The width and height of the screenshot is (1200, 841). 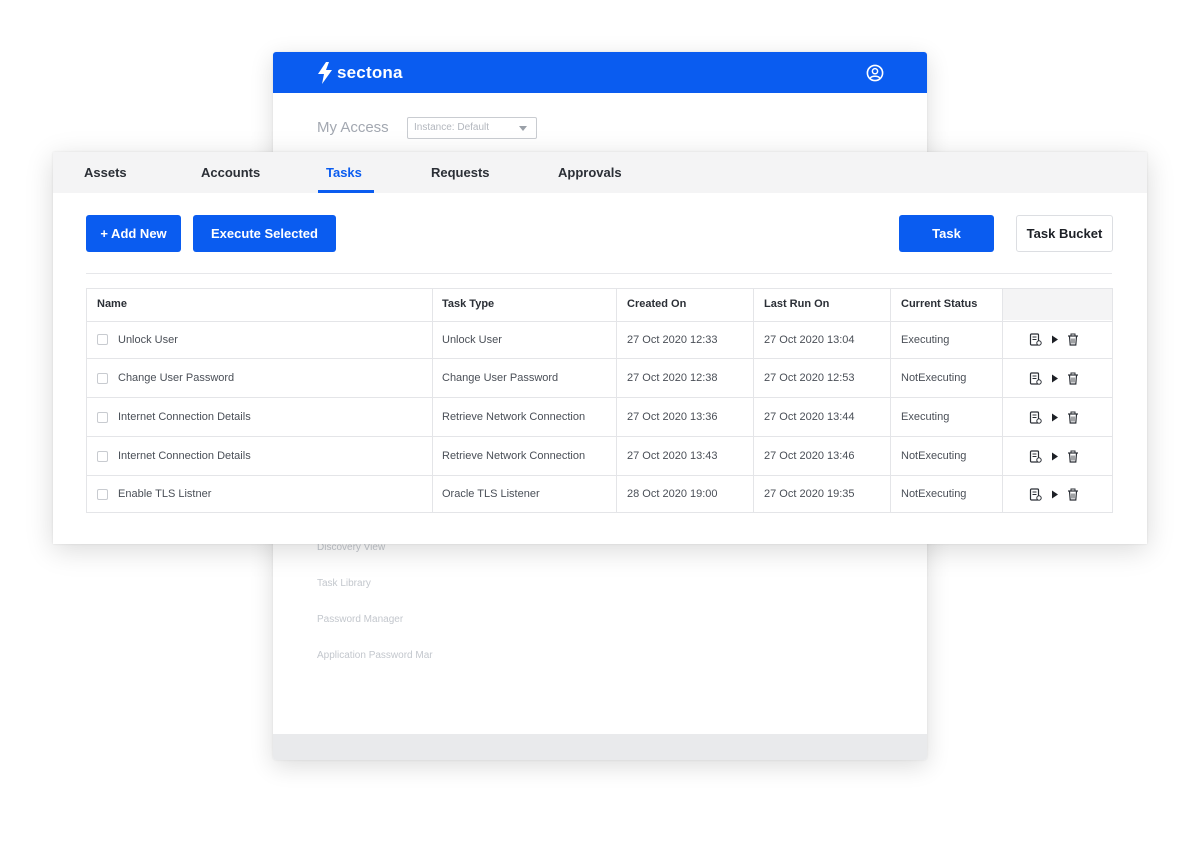 I want to click on column-header-task-type: Task Type, so click(x=524, y=304).